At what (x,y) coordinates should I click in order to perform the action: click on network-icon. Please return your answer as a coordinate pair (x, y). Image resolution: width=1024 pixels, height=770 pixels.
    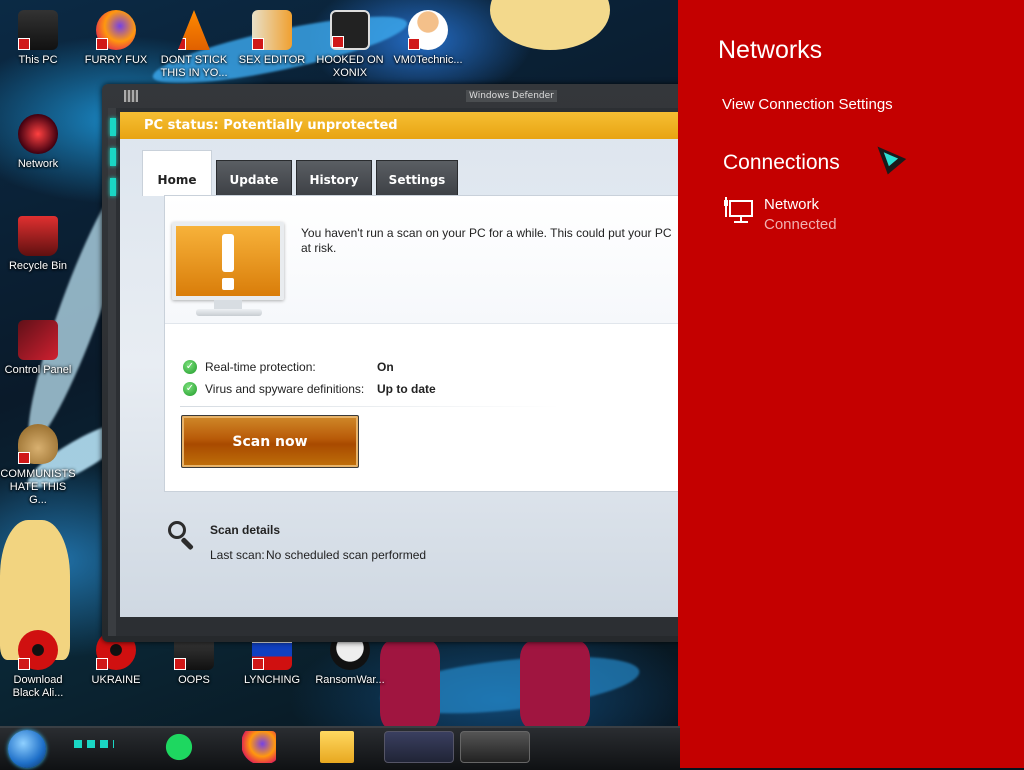
    Looking at the image, I should click on (38, 134).